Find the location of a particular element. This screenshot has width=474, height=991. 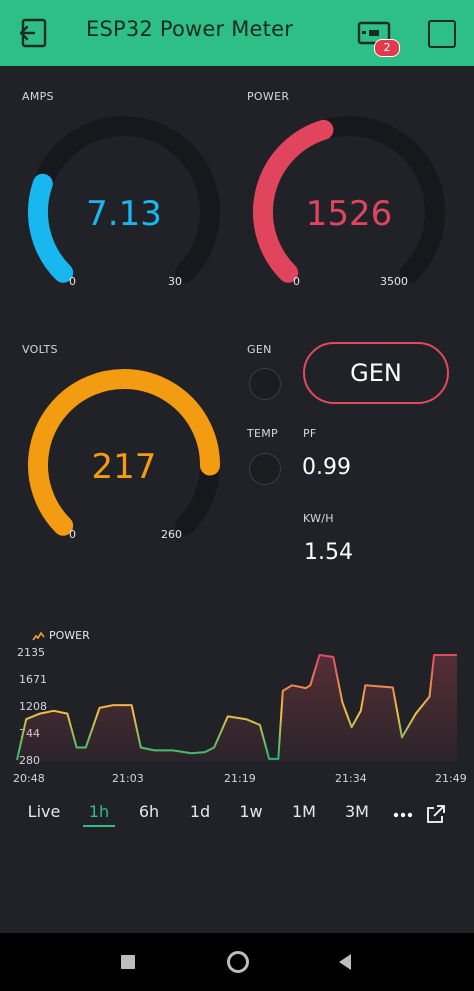

range-tab-1h: 1h is located at coordinates (99, 811).